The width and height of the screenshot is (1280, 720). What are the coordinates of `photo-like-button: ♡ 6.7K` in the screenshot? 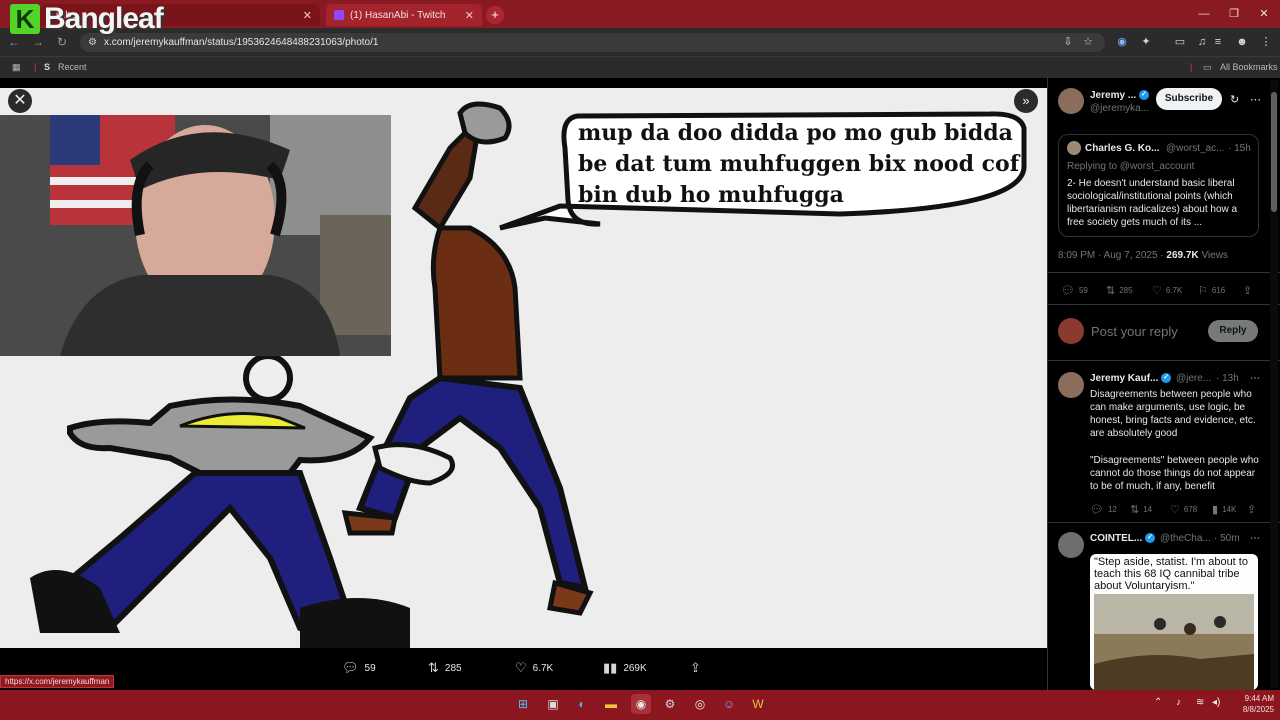 It's located at (534, 668).